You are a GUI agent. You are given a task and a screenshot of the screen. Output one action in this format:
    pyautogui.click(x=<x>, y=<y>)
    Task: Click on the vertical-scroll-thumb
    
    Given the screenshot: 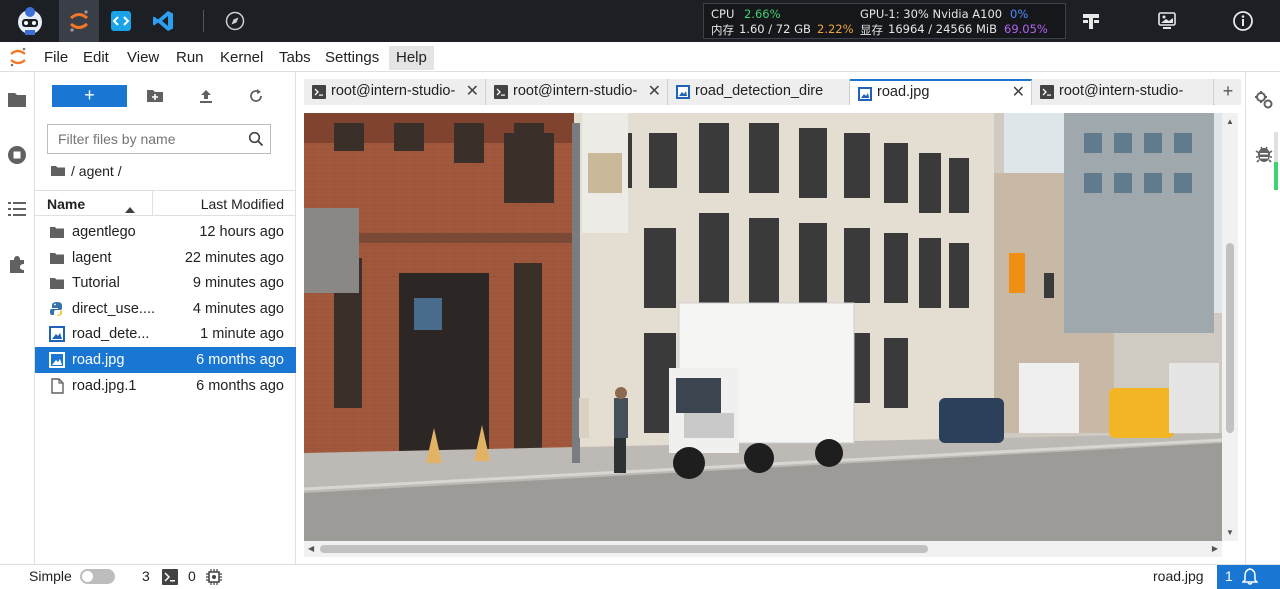 What is the action you would take?
    pyautogui.click(x=1230, y=338)
    